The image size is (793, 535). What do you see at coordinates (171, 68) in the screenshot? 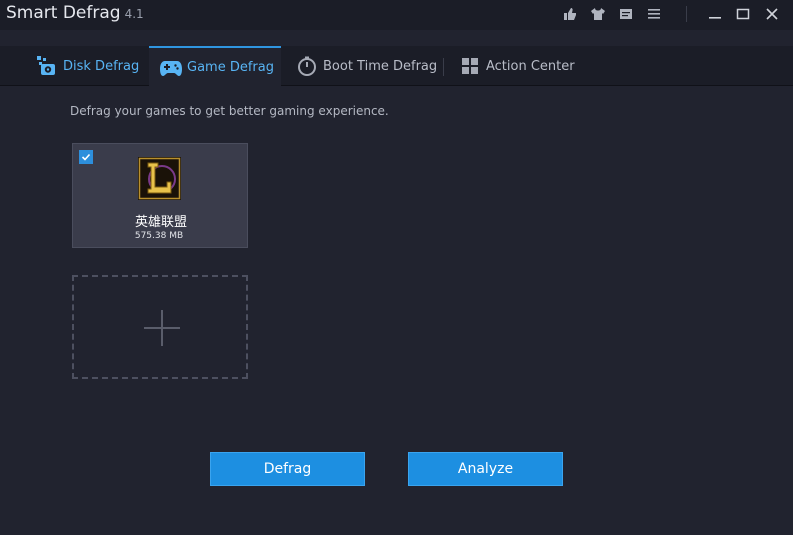
I see `gamepad-icon` at bounding box center [171, 68].